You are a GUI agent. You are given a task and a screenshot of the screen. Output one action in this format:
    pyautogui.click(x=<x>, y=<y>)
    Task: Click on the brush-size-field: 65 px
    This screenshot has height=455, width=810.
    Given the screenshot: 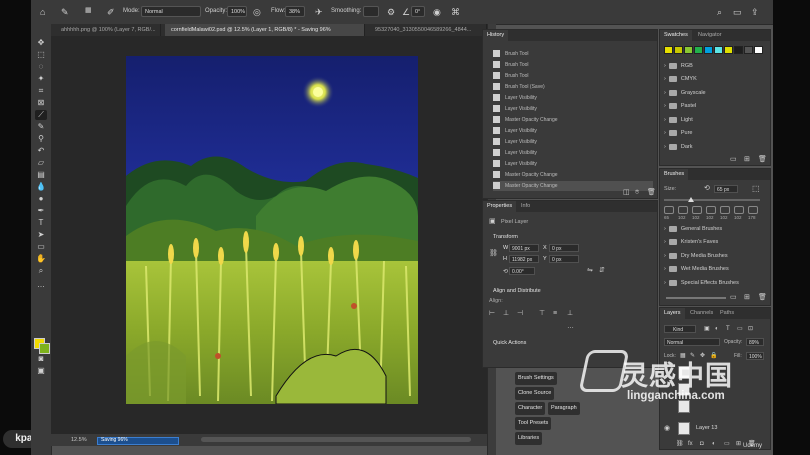 What is the action you would take?
    pyautogui.click(x=726, y=189)
    